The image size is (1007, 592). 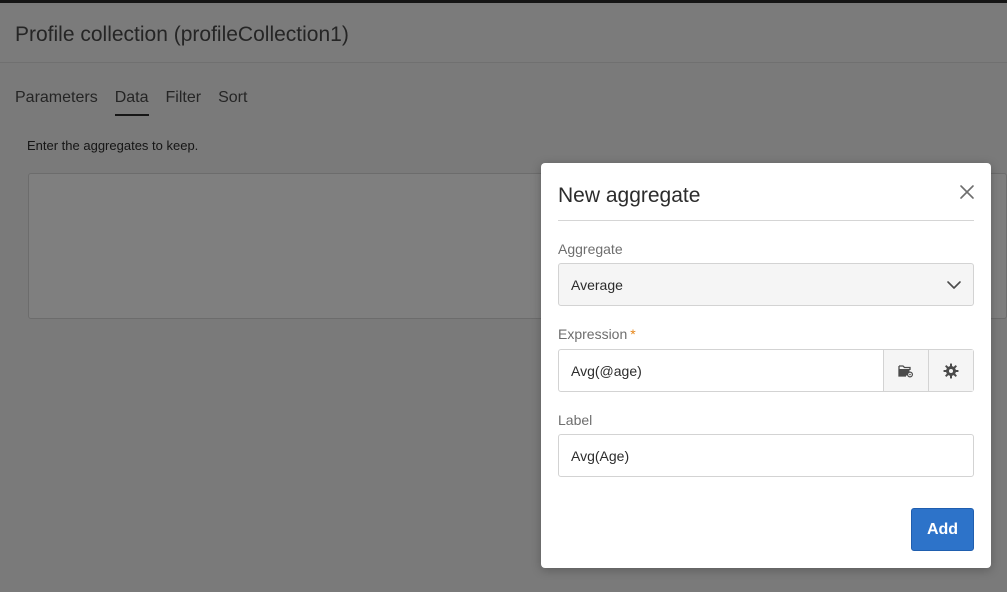 I want to click on expression-settings-button, so click(x=950, y=370).